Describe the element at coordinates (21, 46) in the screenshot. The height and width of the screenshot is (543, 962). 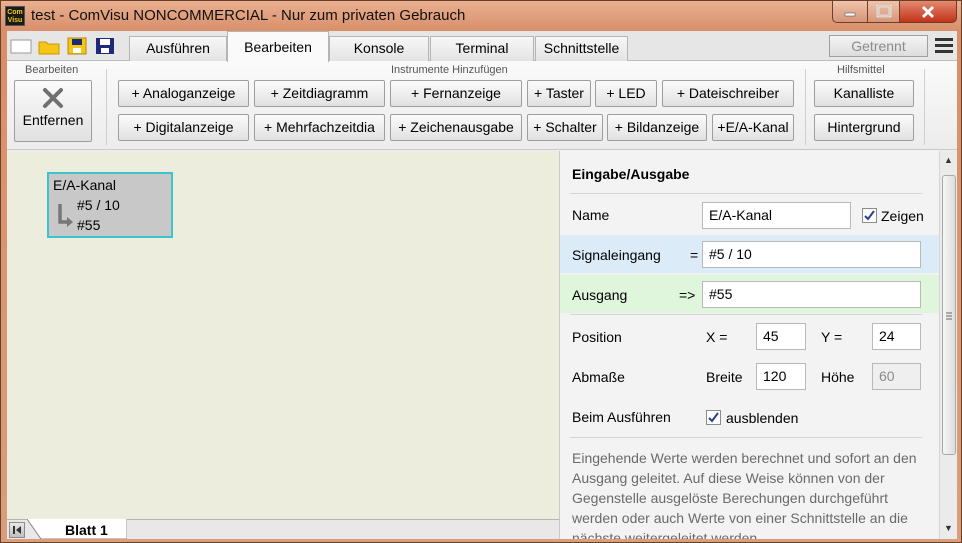
I see `new-file-icon` at that location.